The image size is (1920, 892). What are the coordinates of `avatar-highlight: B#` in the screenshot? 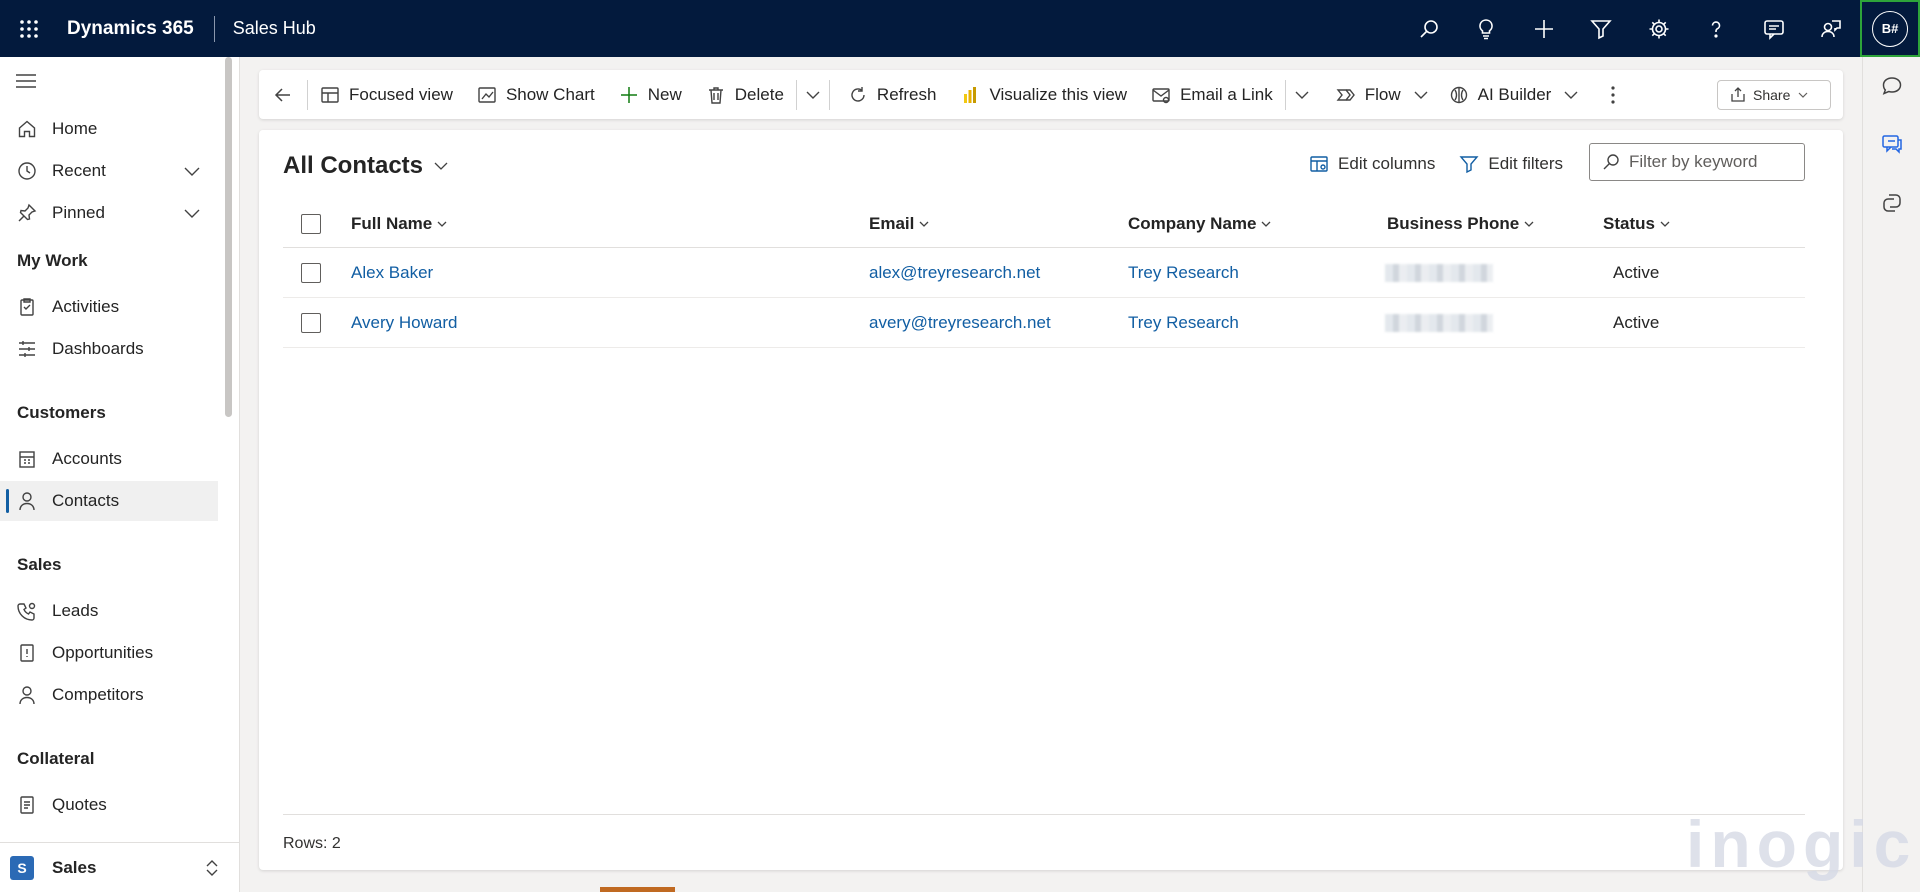 It's located at (1890, 28).